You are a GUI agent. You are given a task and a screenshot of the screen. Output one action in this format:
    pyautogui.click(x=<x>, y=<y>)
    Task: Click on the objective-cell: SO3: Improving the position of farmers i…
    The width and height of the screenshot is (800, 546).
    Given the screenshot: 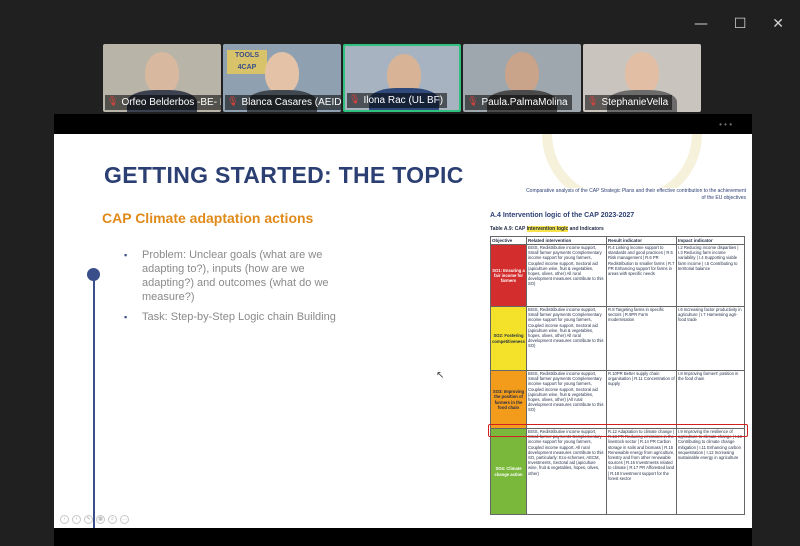 What is the action you would take?
    pyautogui.click(x=508, y=399)
    